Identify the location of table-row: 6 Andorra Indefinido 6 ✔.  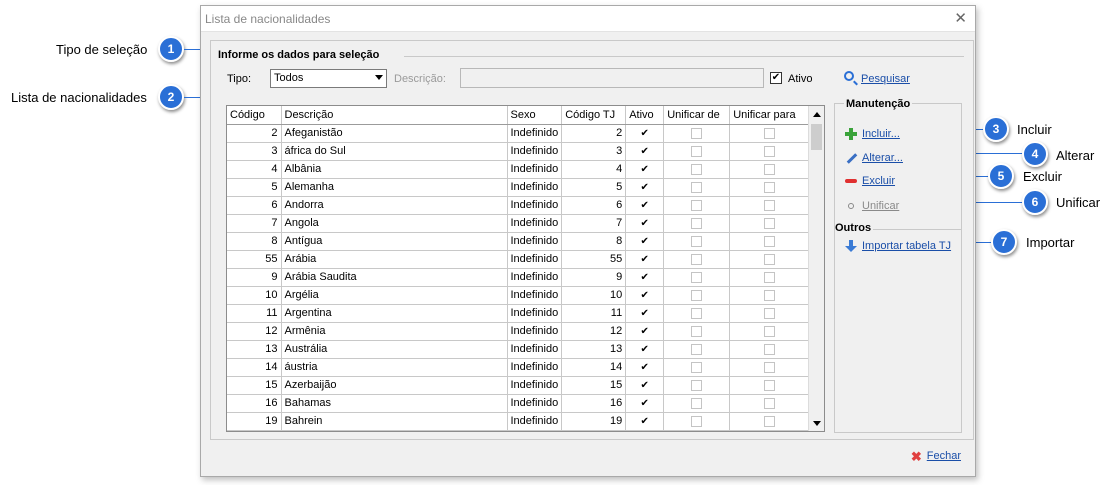
(519, 205).